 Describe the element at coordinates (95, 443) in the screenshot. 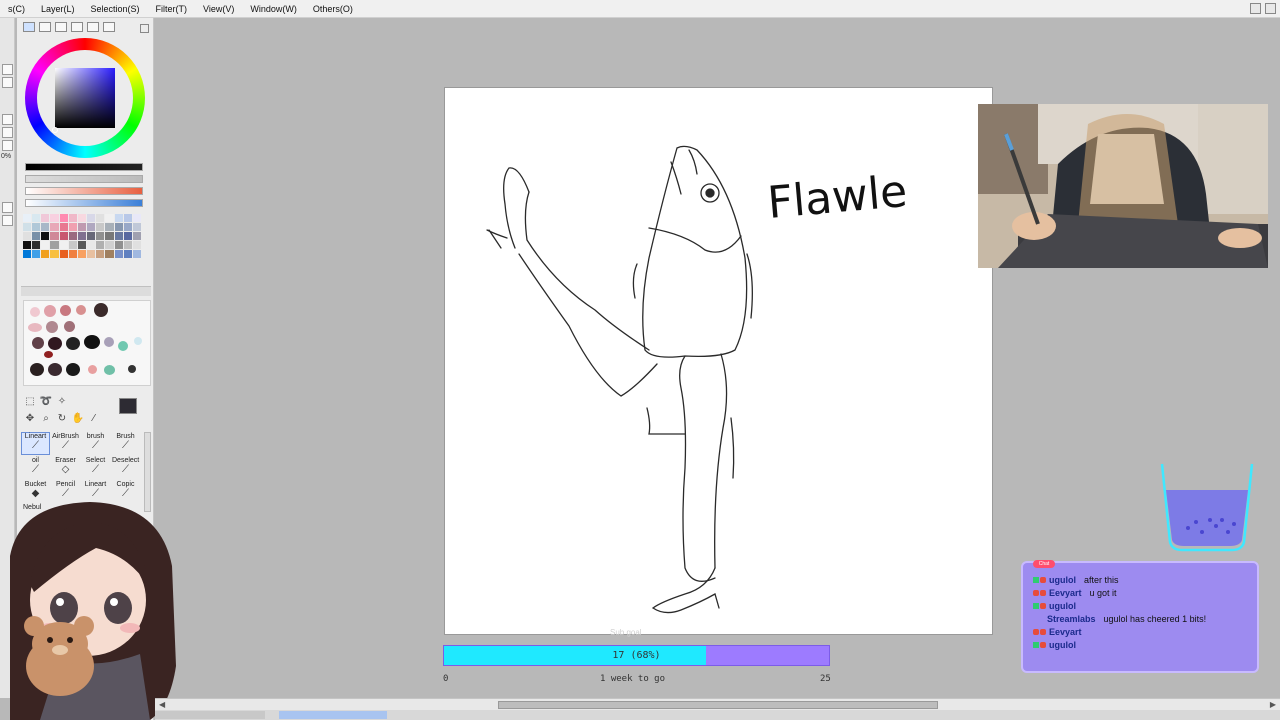

I see `brush-brush-lower: brush ⟋` at that location.